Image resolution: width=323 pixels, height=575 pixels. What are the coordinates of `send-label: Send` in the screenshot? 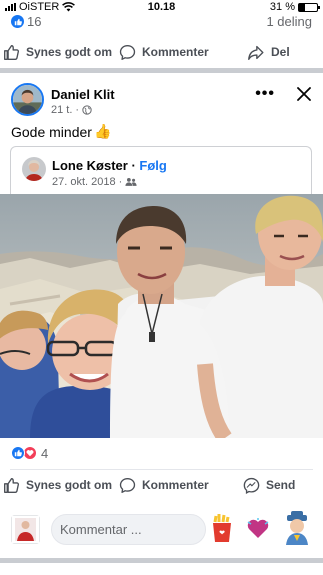 It's located at (281, 485).